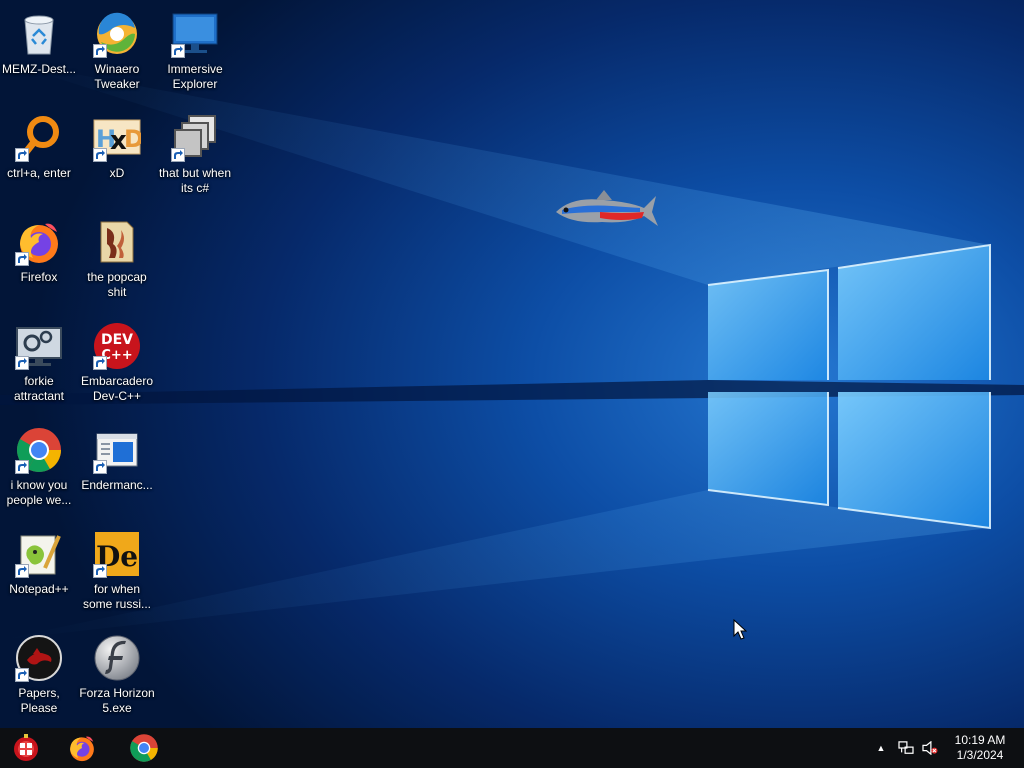 The image size is (1024, 768). What do you see at coordinates (117, 76) in the screenshot?
I see `icon-label: Winaero Tweaker` at bounding box center [117, 76].